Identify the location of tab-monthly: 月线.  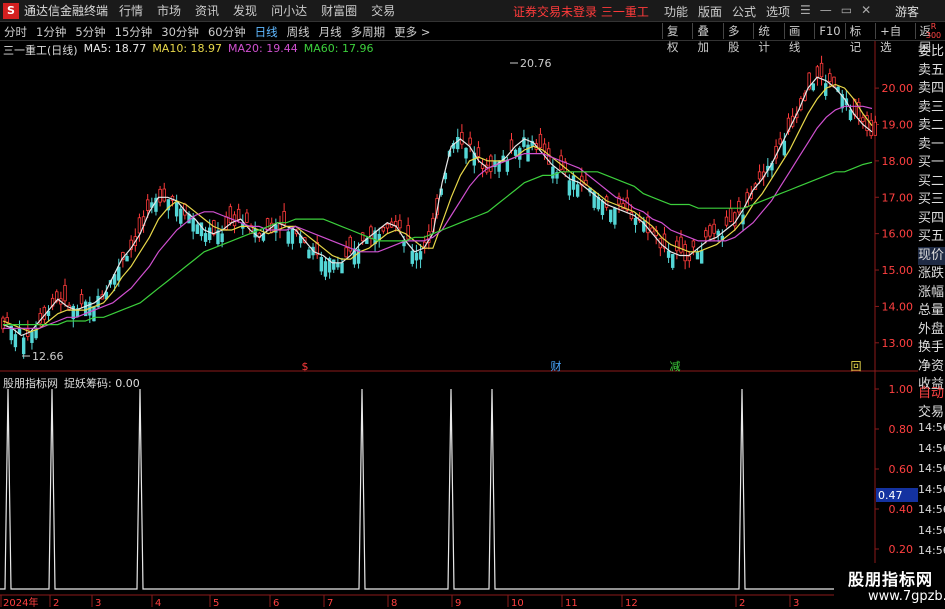
(330, 32).